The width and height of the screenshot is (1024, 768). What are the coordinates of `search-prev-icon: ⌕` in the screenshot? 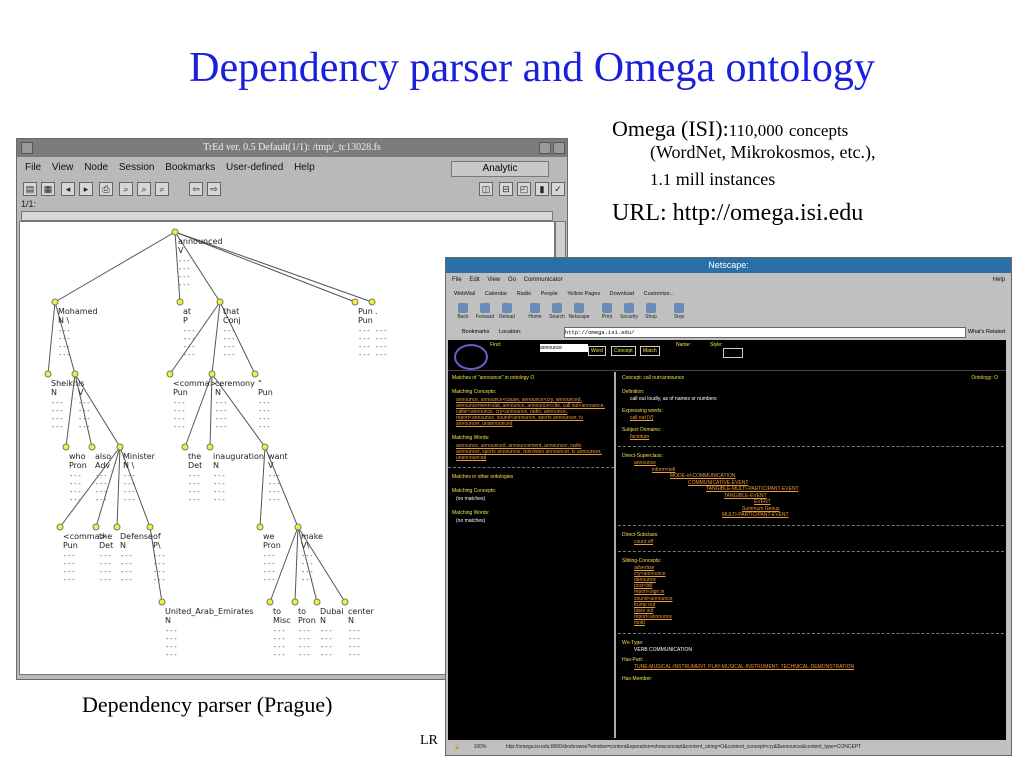 It's located at (162, 189).